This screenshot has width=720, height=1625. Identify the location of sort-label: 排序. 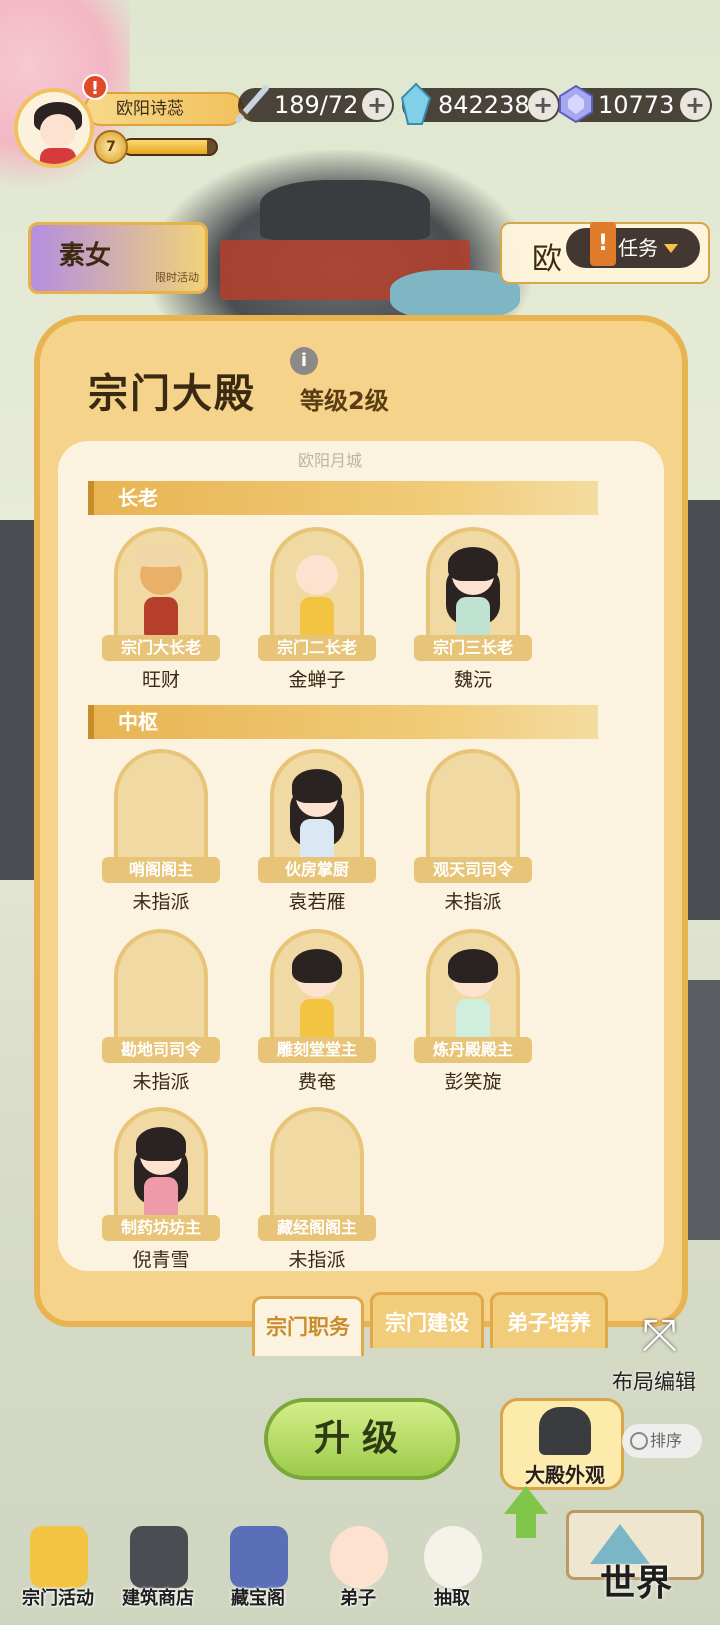
(666, 1440).